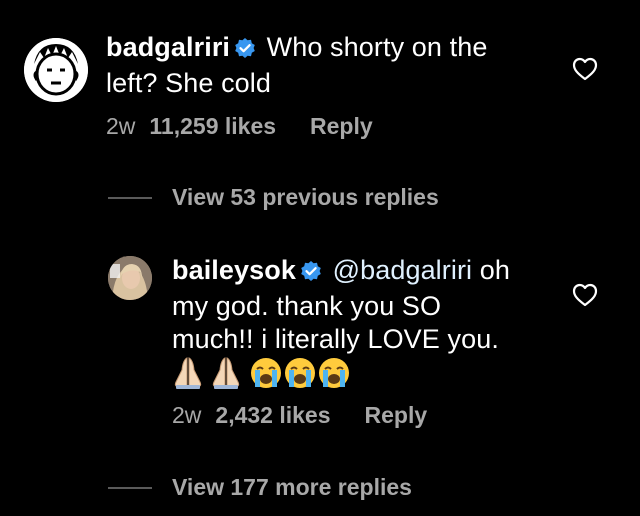 This screenshot has width=640, height=516. I want to click on comment-meta: 2w 11,259 likes Reply, so click(239, 126).